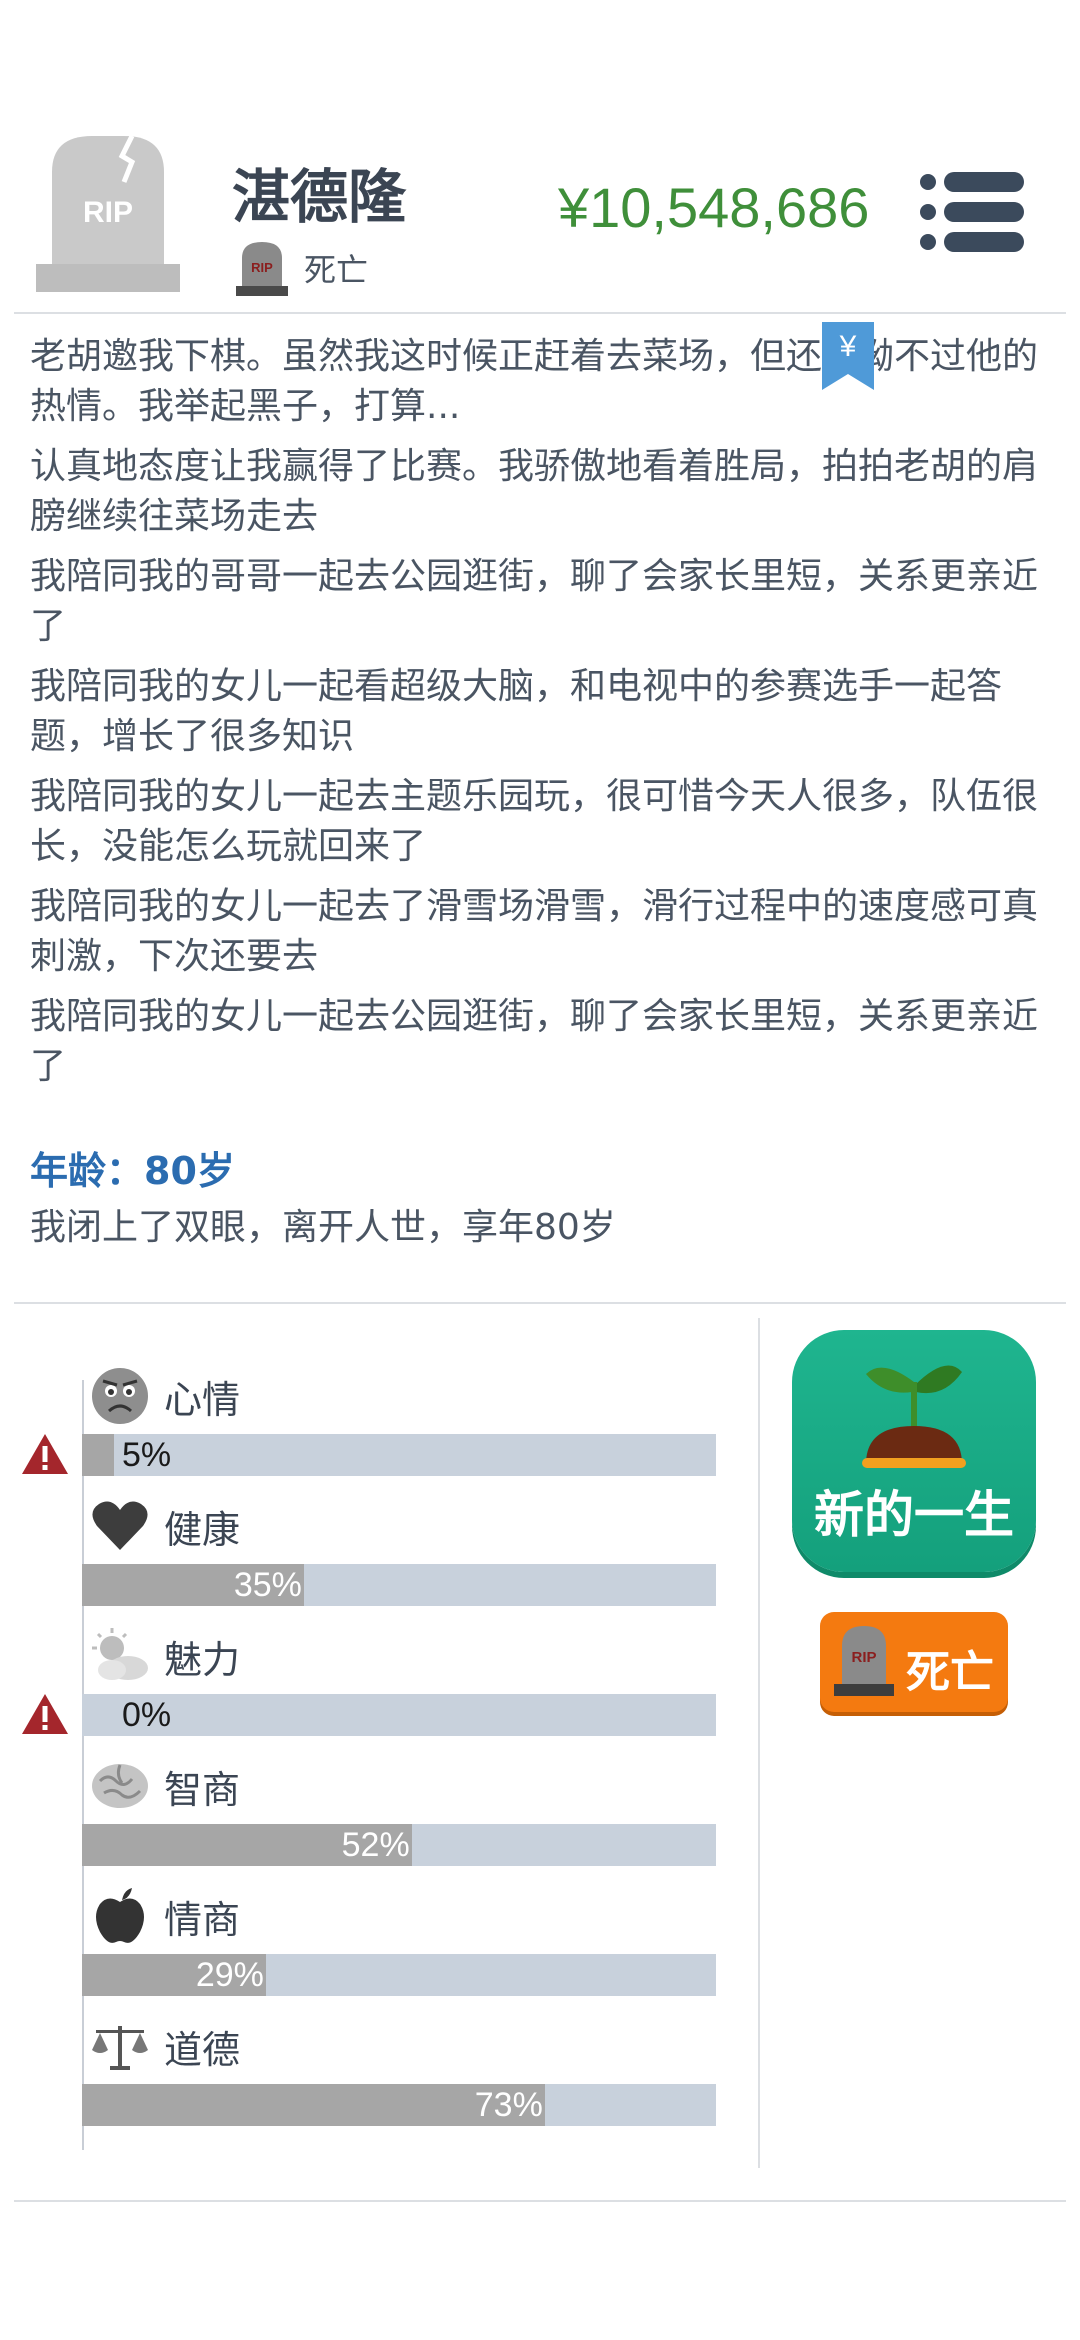  I want to click on stat-bar: 5%, so click(399, 1455).